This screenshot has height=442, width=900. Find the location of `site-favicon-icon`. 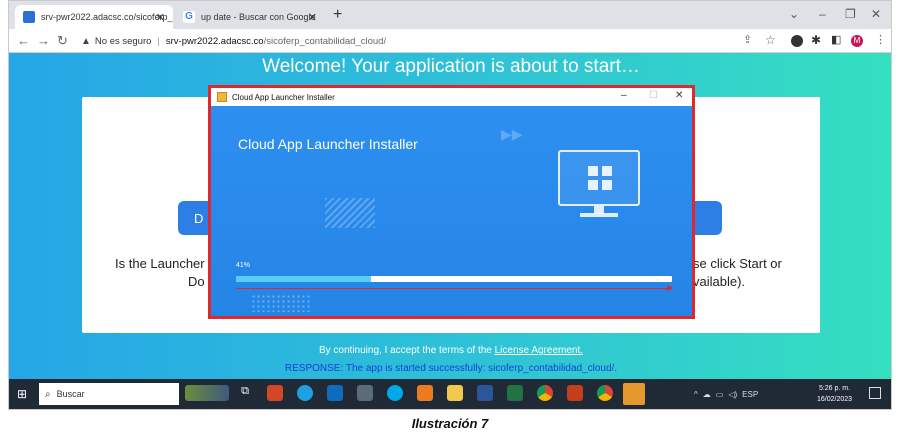

site-favicon-icon is located at coordinates (29, 17).